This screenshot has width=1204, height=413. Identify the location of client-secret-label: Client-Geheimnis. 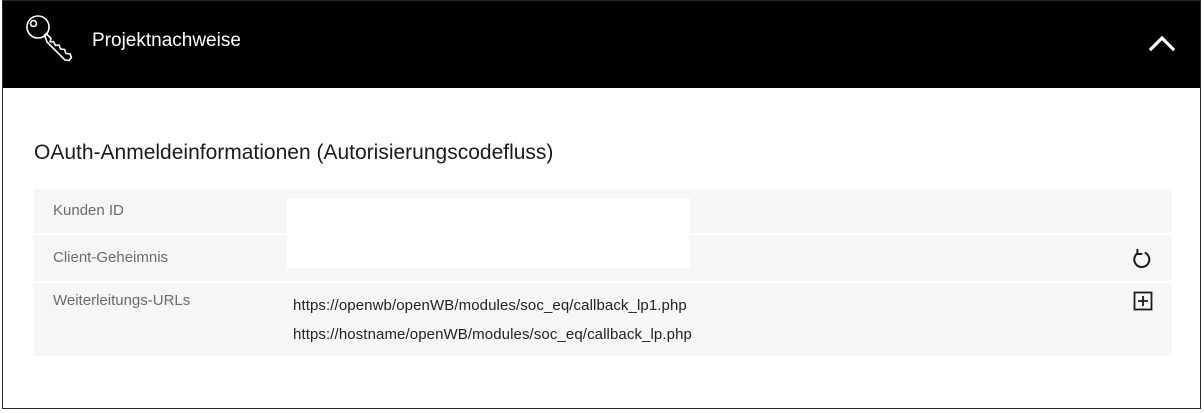
(111, 257).